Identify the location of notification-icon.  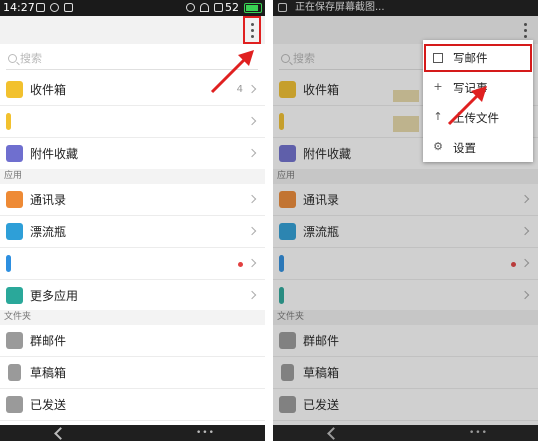
(40, 7).